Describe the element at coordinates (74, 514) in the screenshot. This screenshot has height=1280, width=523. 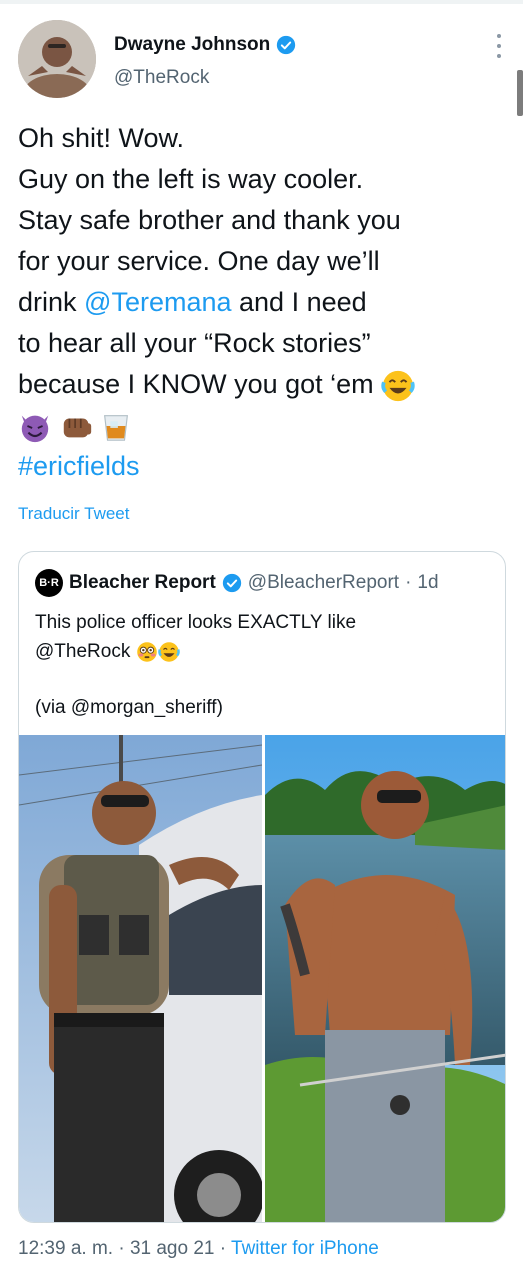
I see `translate-tweet-link: Traducir Tweet` at that location.